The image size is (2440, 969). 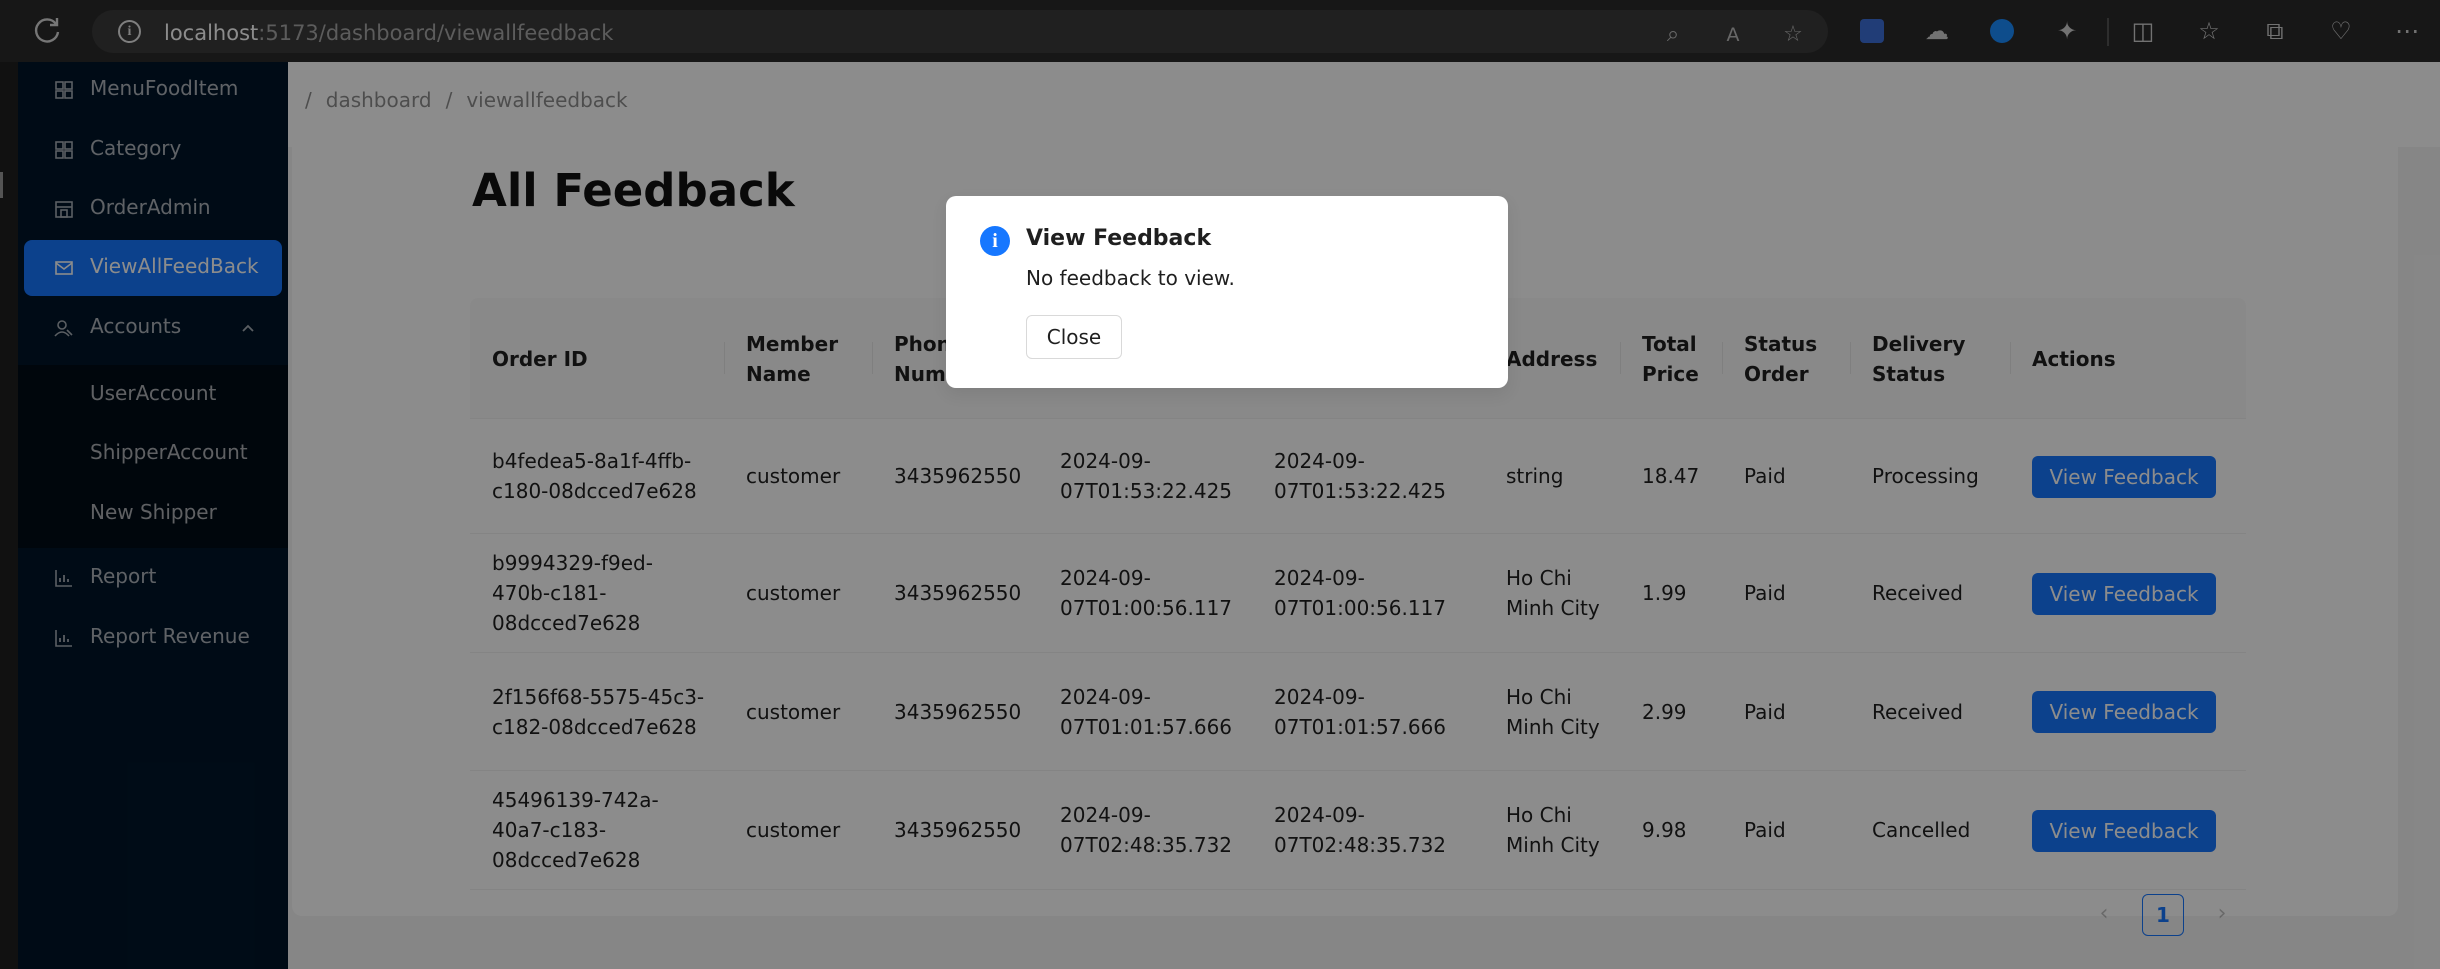 I want to click on close-button: Close, so click(x=1074, y=337).